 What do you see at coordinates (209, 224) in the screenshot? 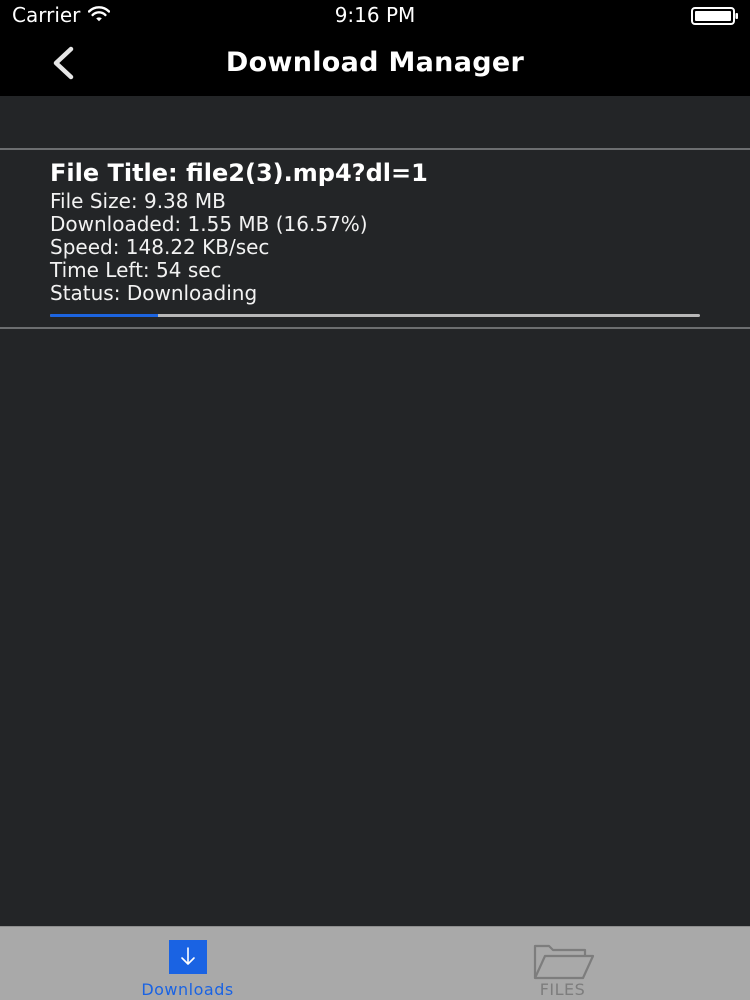
I see `downloaded-amount: Downloaded: 1.55 MB (16.57%)` at bounding box center [209, 224].